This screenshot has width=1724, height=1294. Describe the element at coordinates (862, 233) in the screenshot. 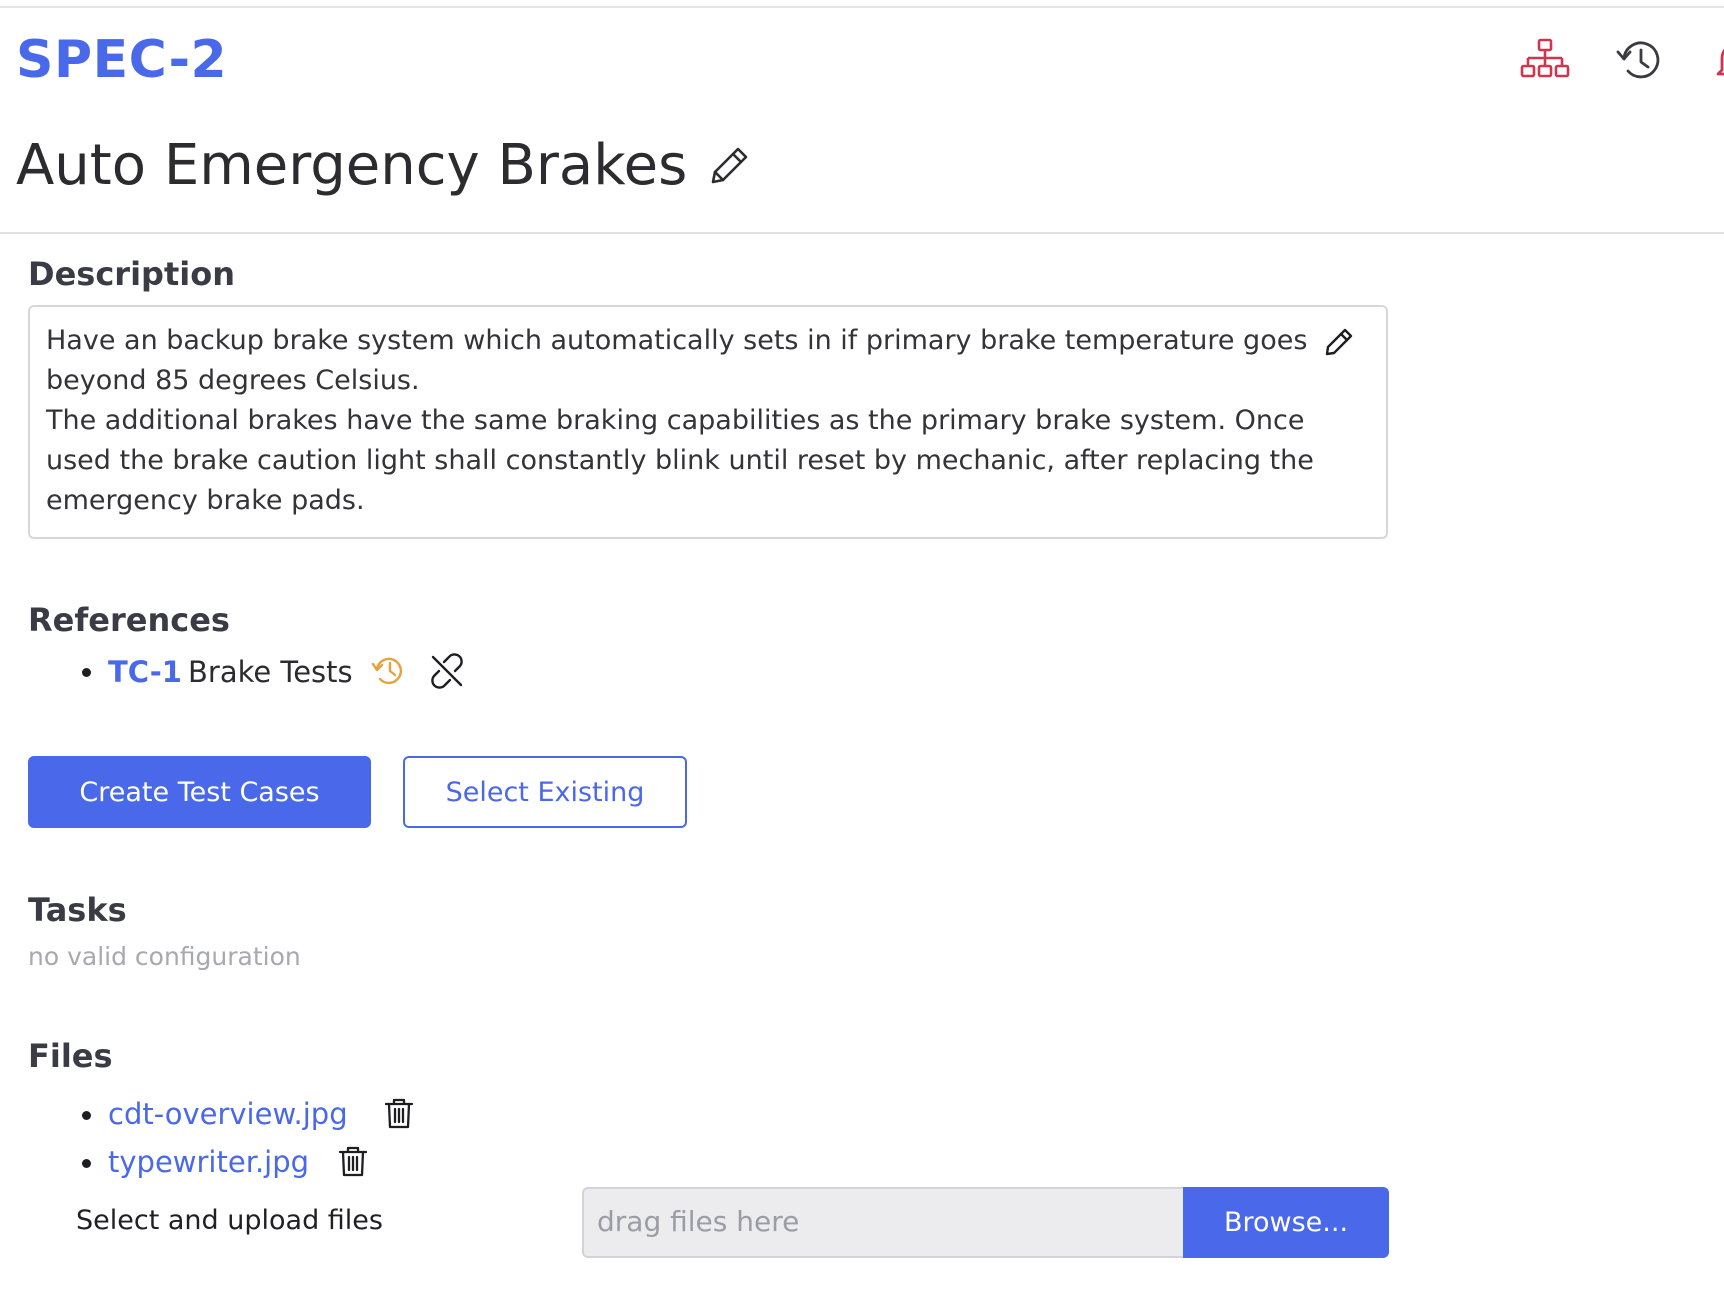

I see `title-divider` at that location.